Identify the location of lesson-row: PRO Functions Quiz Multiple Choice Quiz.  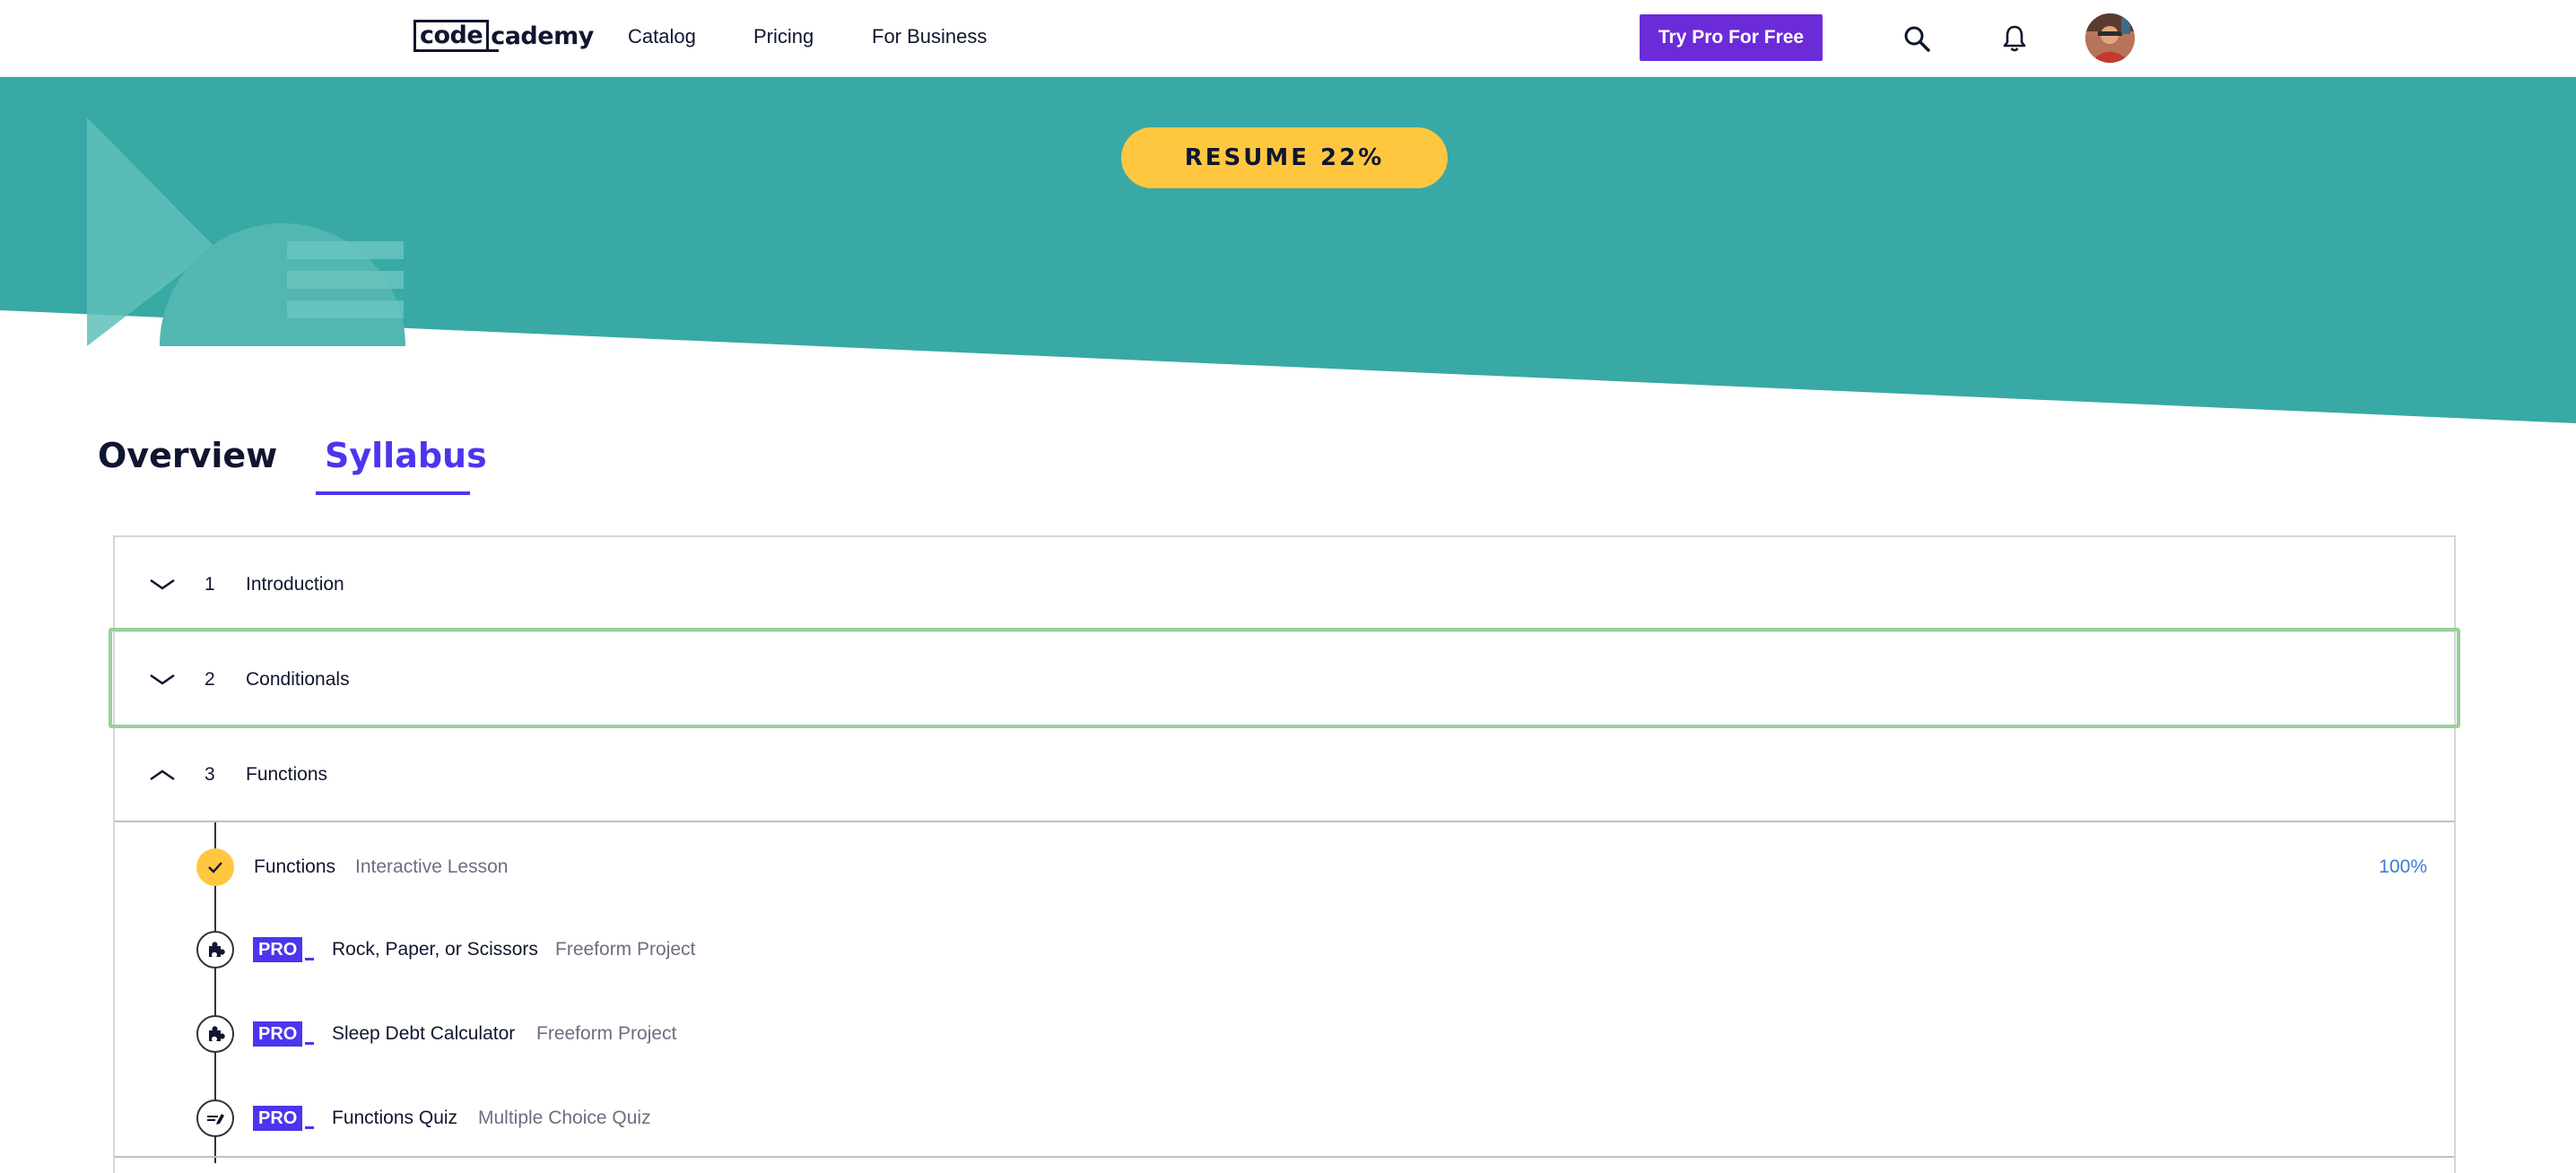
(1284, 1118).